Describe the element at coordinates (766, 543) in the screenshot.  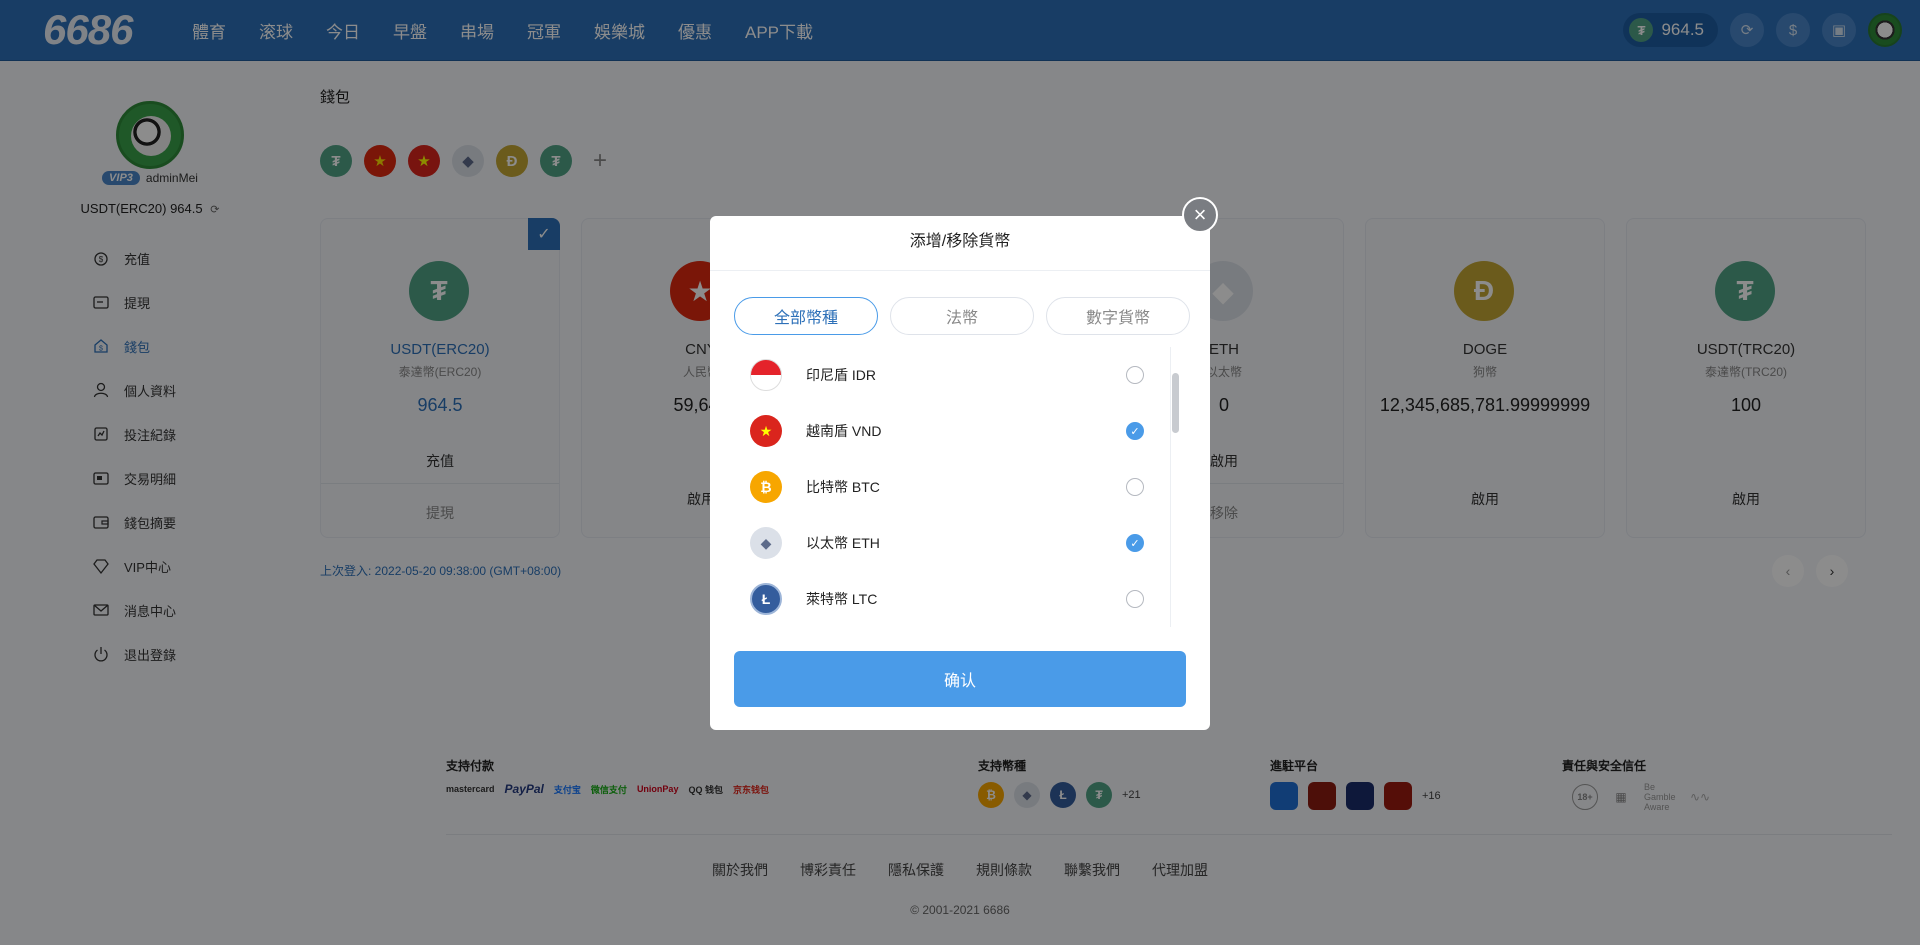
I see `eth-icon: ◆` at that location.